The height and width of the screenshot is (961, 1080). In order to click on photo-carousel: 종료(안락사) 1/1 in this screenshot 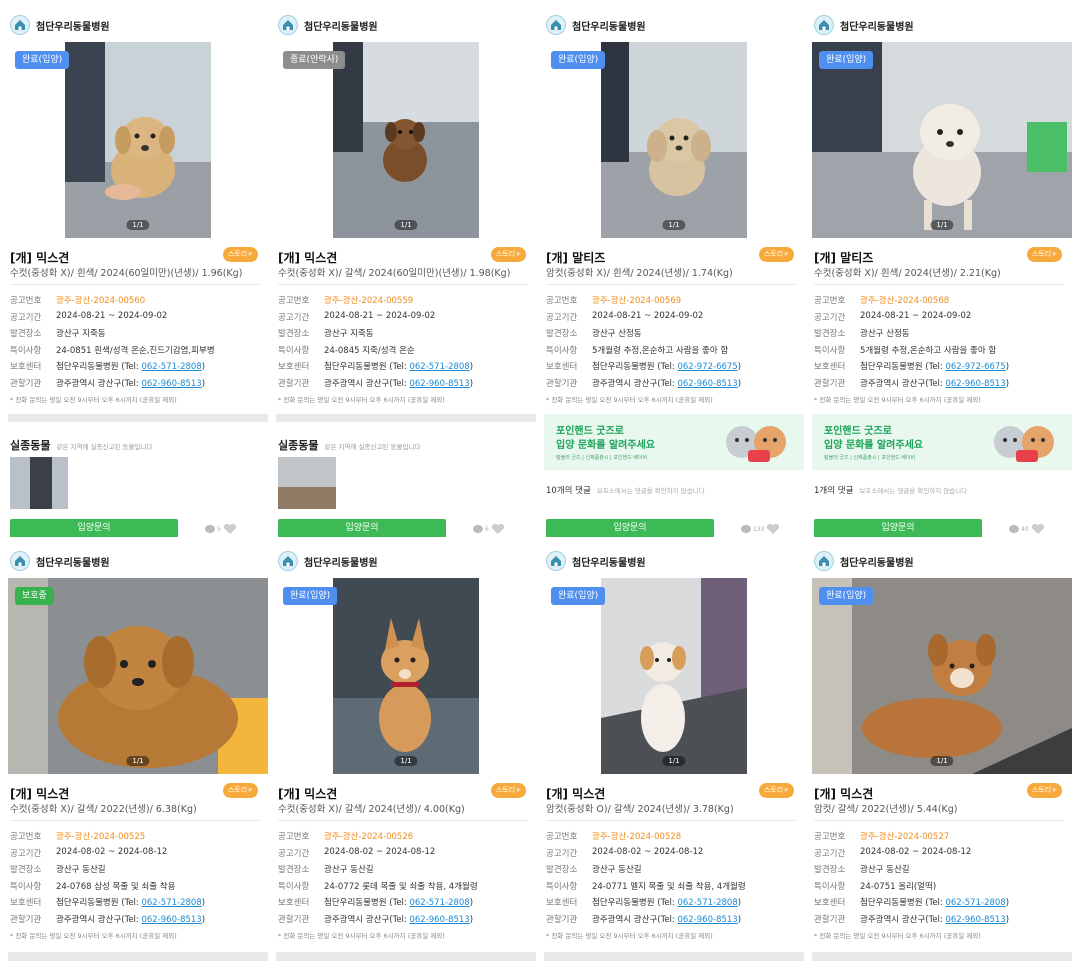, I will do `click(406, 140)`.